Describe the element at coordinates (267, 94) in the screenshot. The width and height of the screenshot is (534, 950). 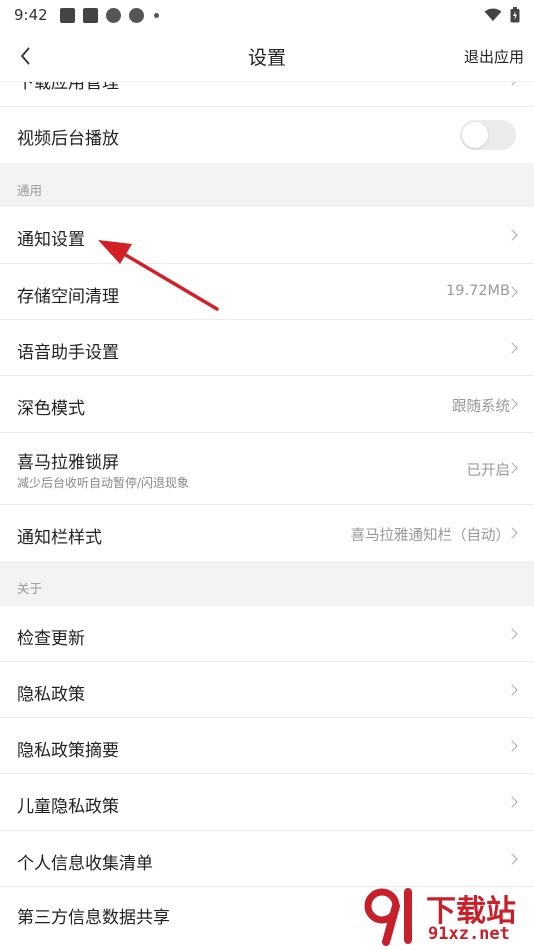
I see `partial-row-download-manager: 下载应用管理` at that location.